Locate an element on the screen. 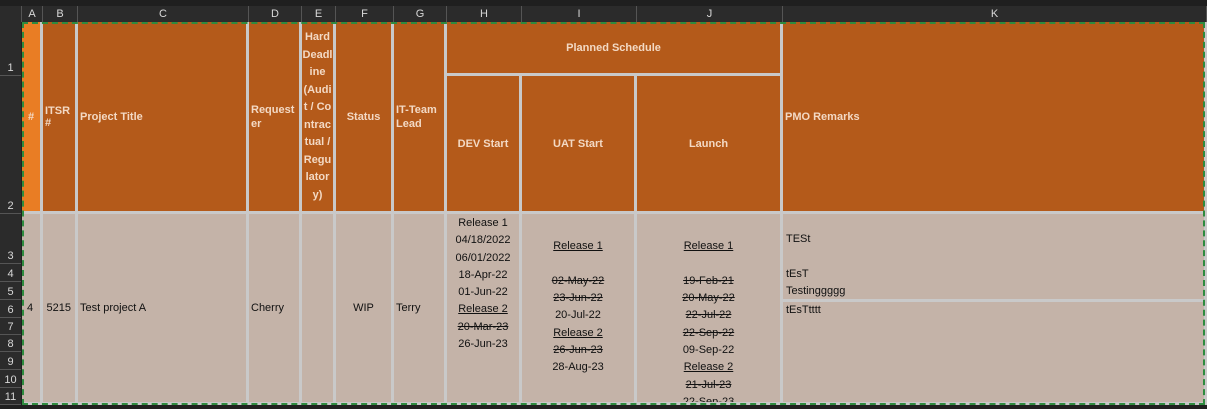 Image resolution: width=1207 pixels, height=409 pixels. uat-start-line: 23-Jun-22 is located at coordinates (578, 298).